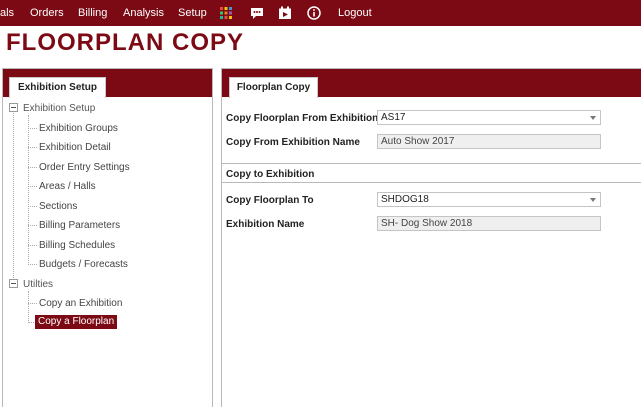 This screenshot has width=641, height=407. What do you see at coordinates (84, 167) in the screenshot?
I see `tree-item-order-entry-settings: Order Entry Settings` at bounding box center [84, 167].